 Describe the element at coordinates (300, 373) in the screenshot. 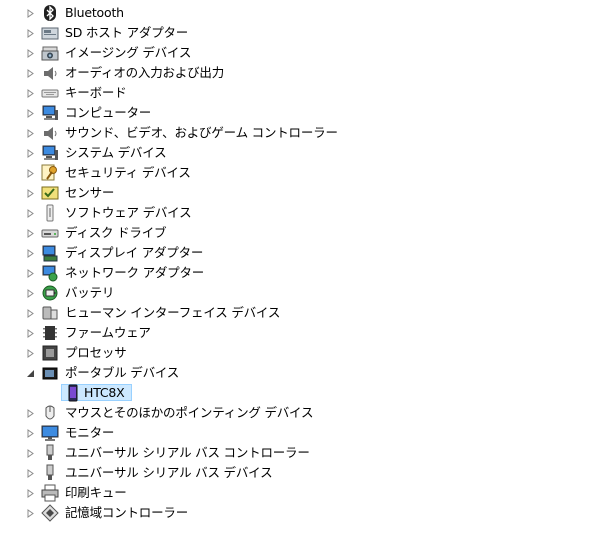

I see `tree-category-item: ポータブル デバイス` at that location.